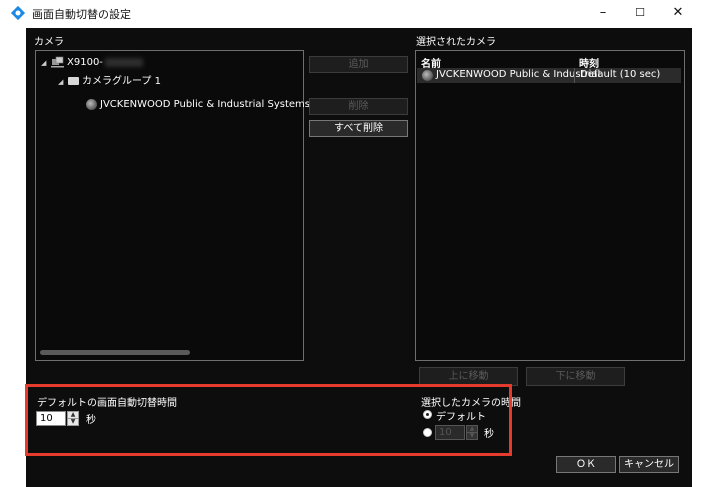 The width and height of the screenshot is (708, 487). I want to click on title-bar: 画面自動切替の設定 – ☐ ✕, so click(354, 14).